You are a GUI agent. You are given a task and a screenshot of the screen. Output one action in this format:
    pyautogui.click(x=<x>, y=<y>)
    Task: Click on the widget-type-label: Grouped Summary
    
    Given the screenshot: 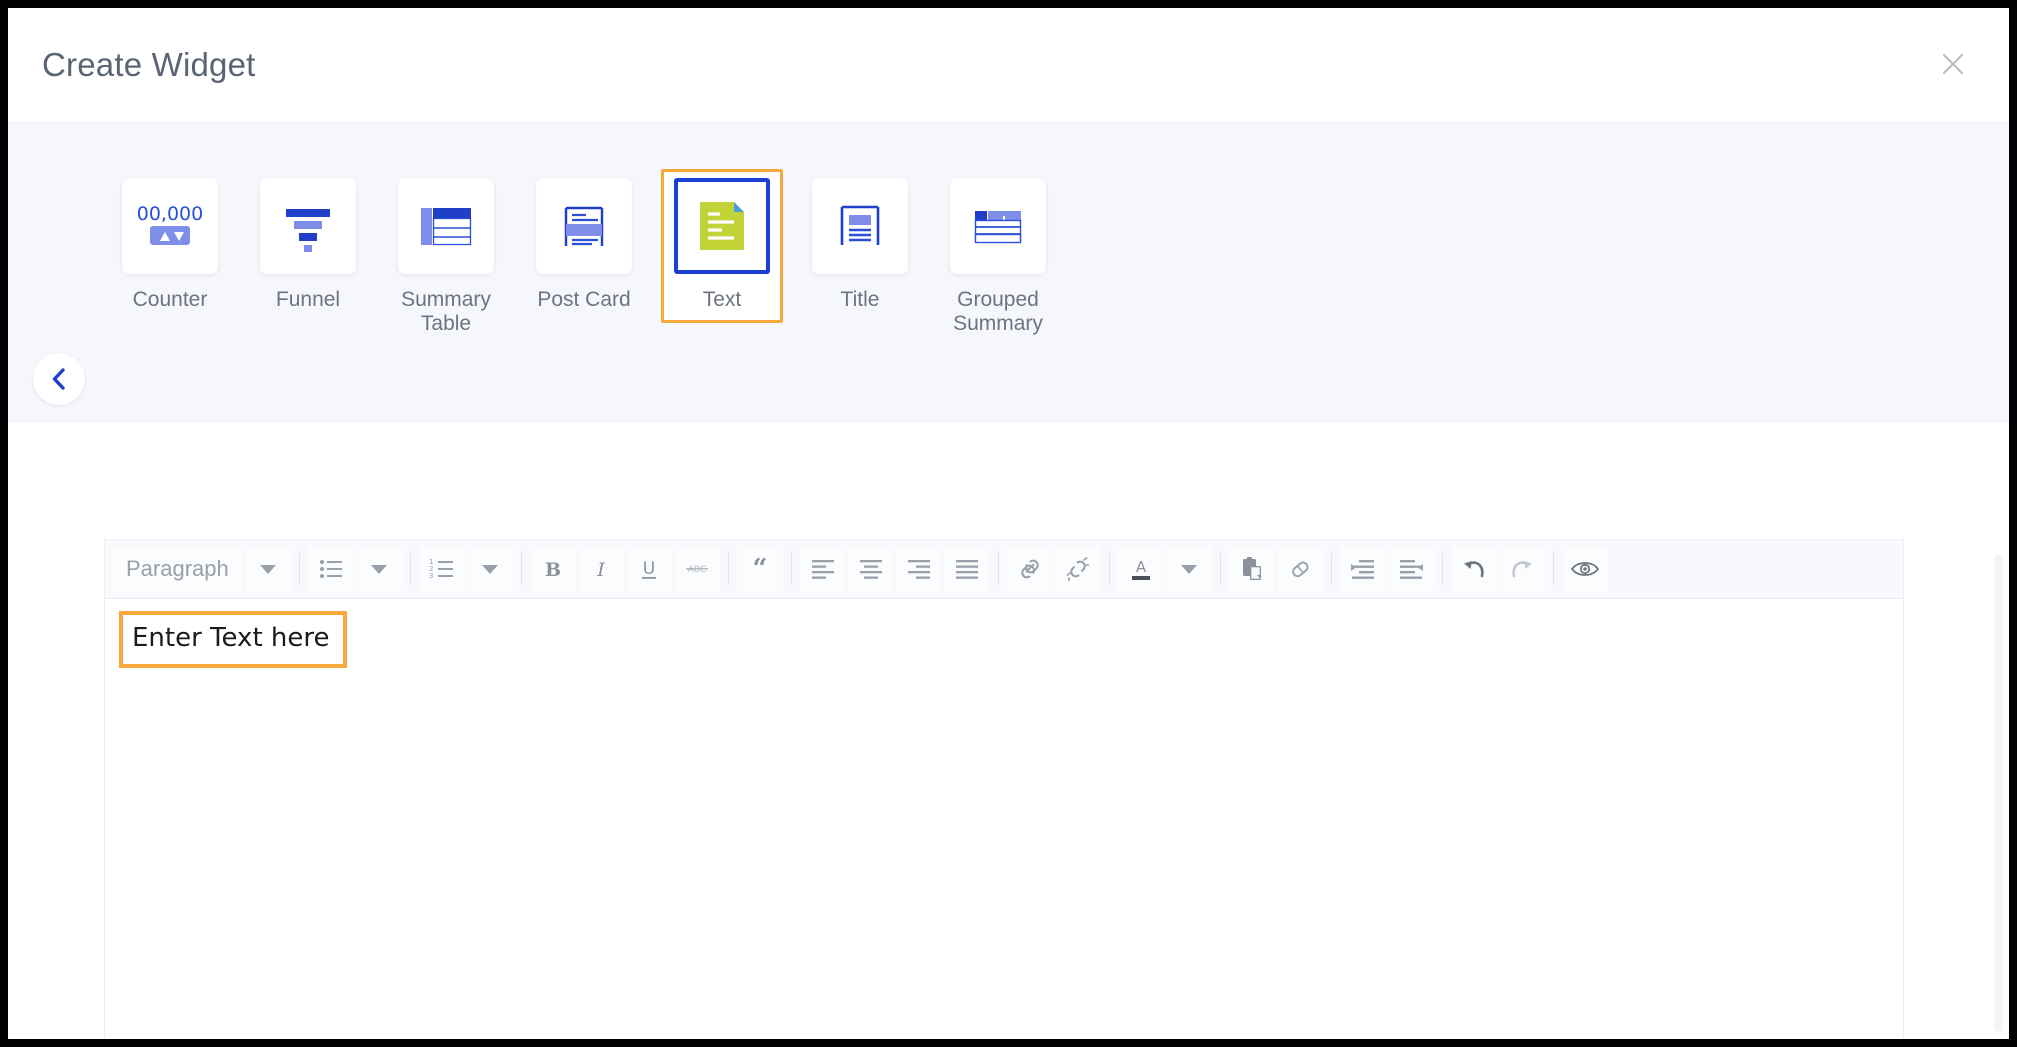 What is the action you would take?
    pyautogui.click(x=998, y=311)
    